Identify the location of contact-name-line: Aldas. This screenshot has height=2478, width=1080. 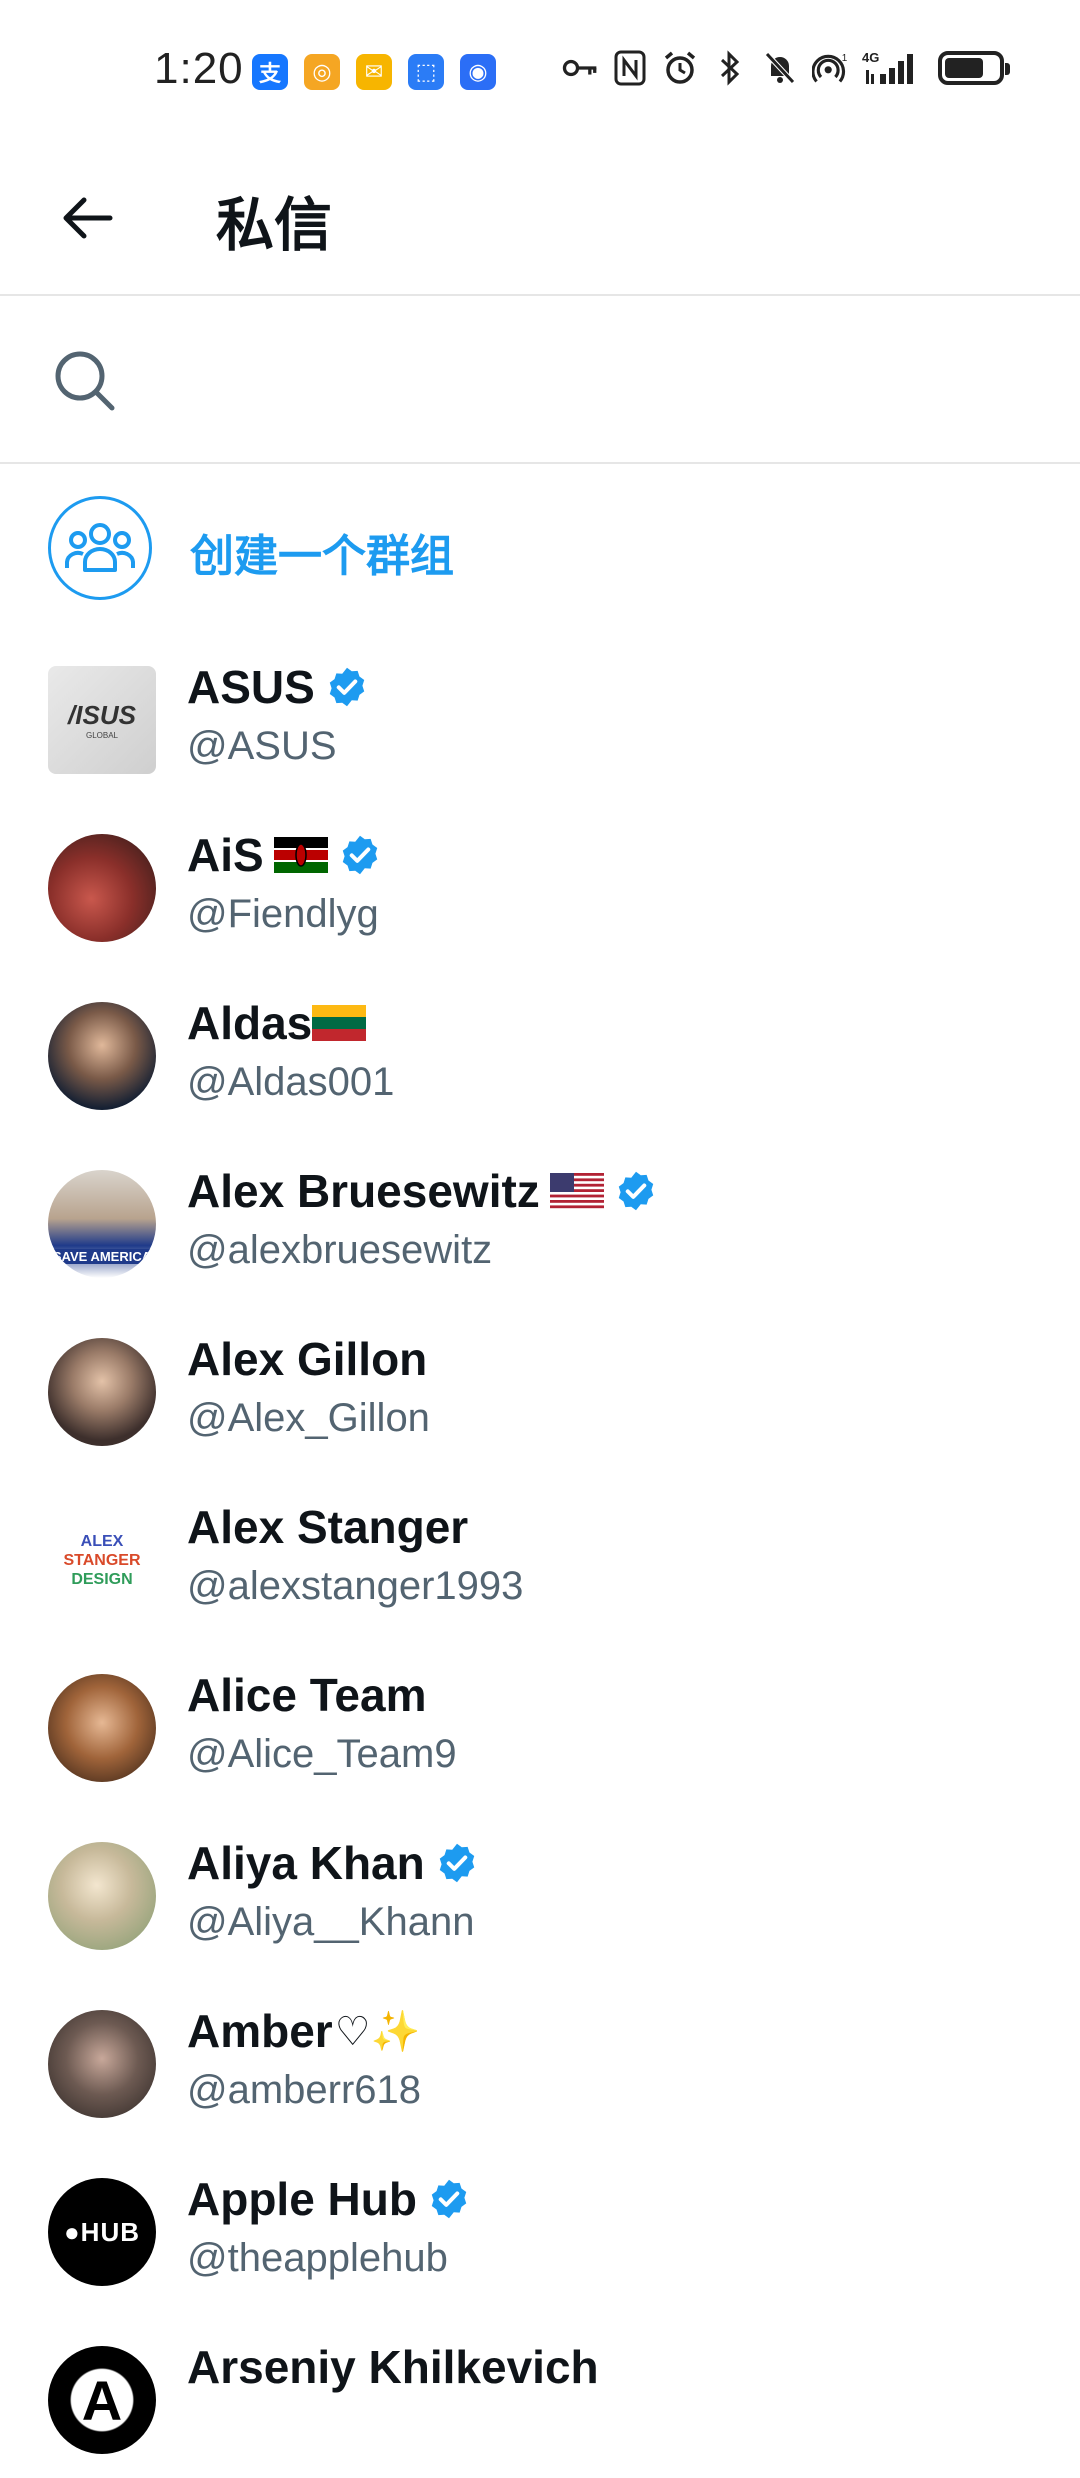
(277, 1023).